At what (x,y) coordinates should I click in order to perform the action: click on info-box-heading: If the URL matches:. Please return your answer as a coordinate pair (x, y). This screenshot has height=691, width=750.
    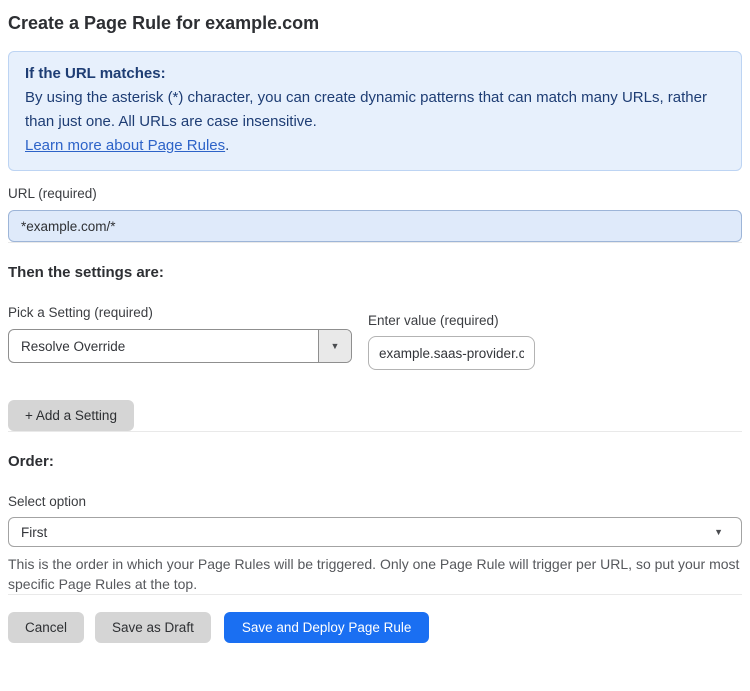
    Looking at the image, I should click on (95, 73).